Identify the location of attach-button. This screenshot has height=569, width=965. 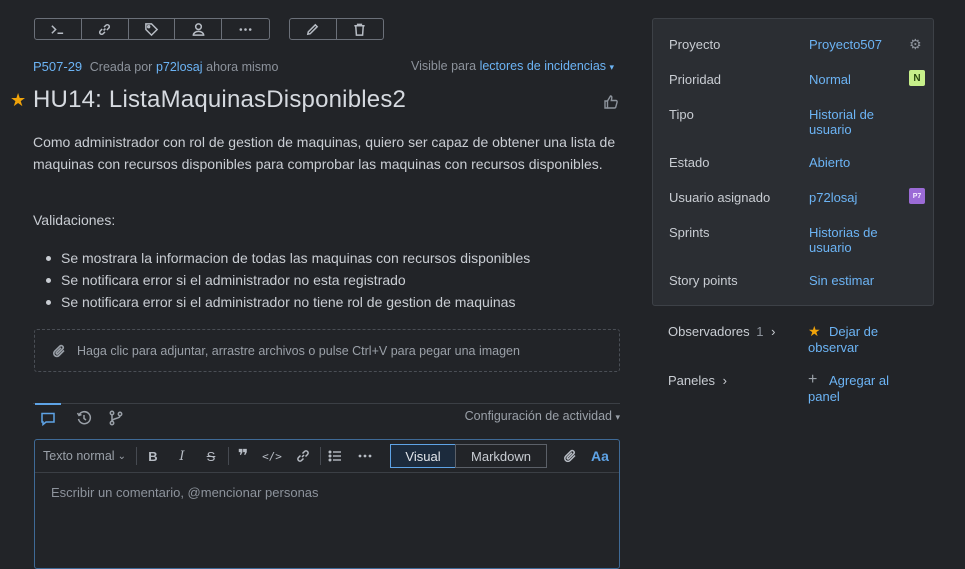
(570, 456).